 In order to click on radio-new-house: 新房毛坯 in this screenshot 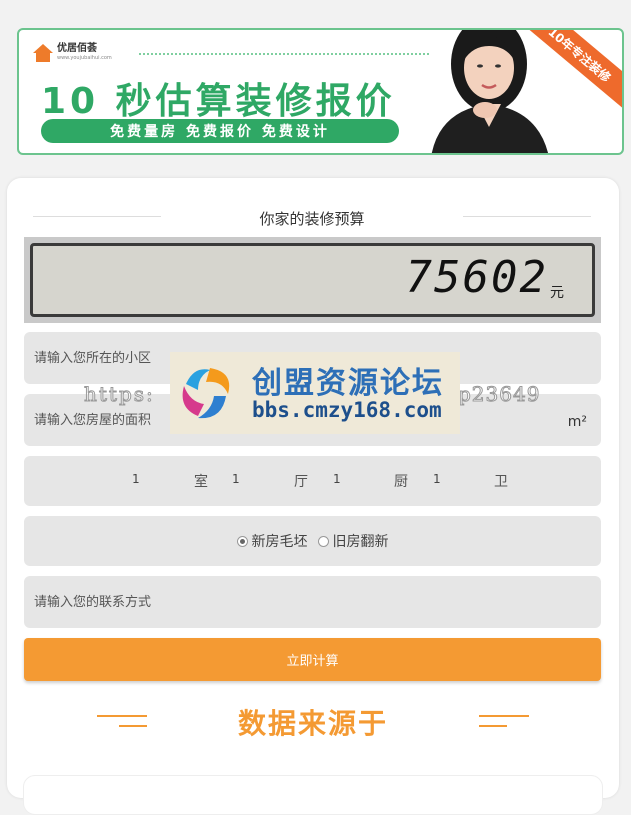, I will do `click(272, 541)`.